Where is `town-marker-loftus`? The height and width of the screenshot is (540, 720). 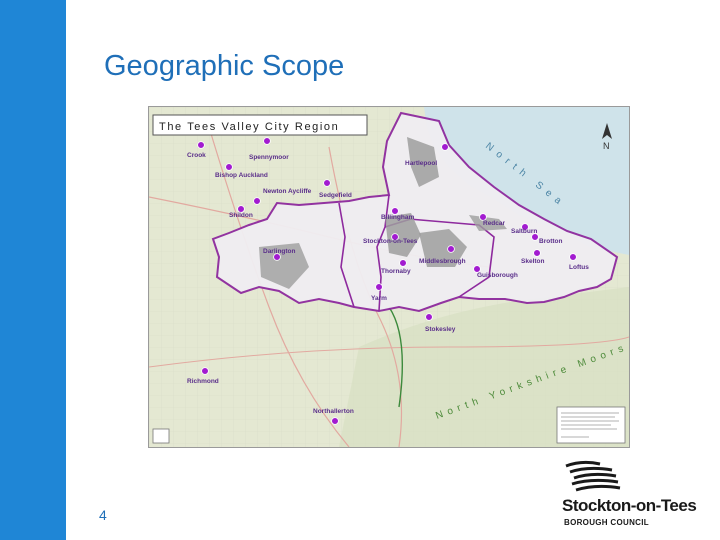 town-marker-loftus is located at coordinates (573, 257).